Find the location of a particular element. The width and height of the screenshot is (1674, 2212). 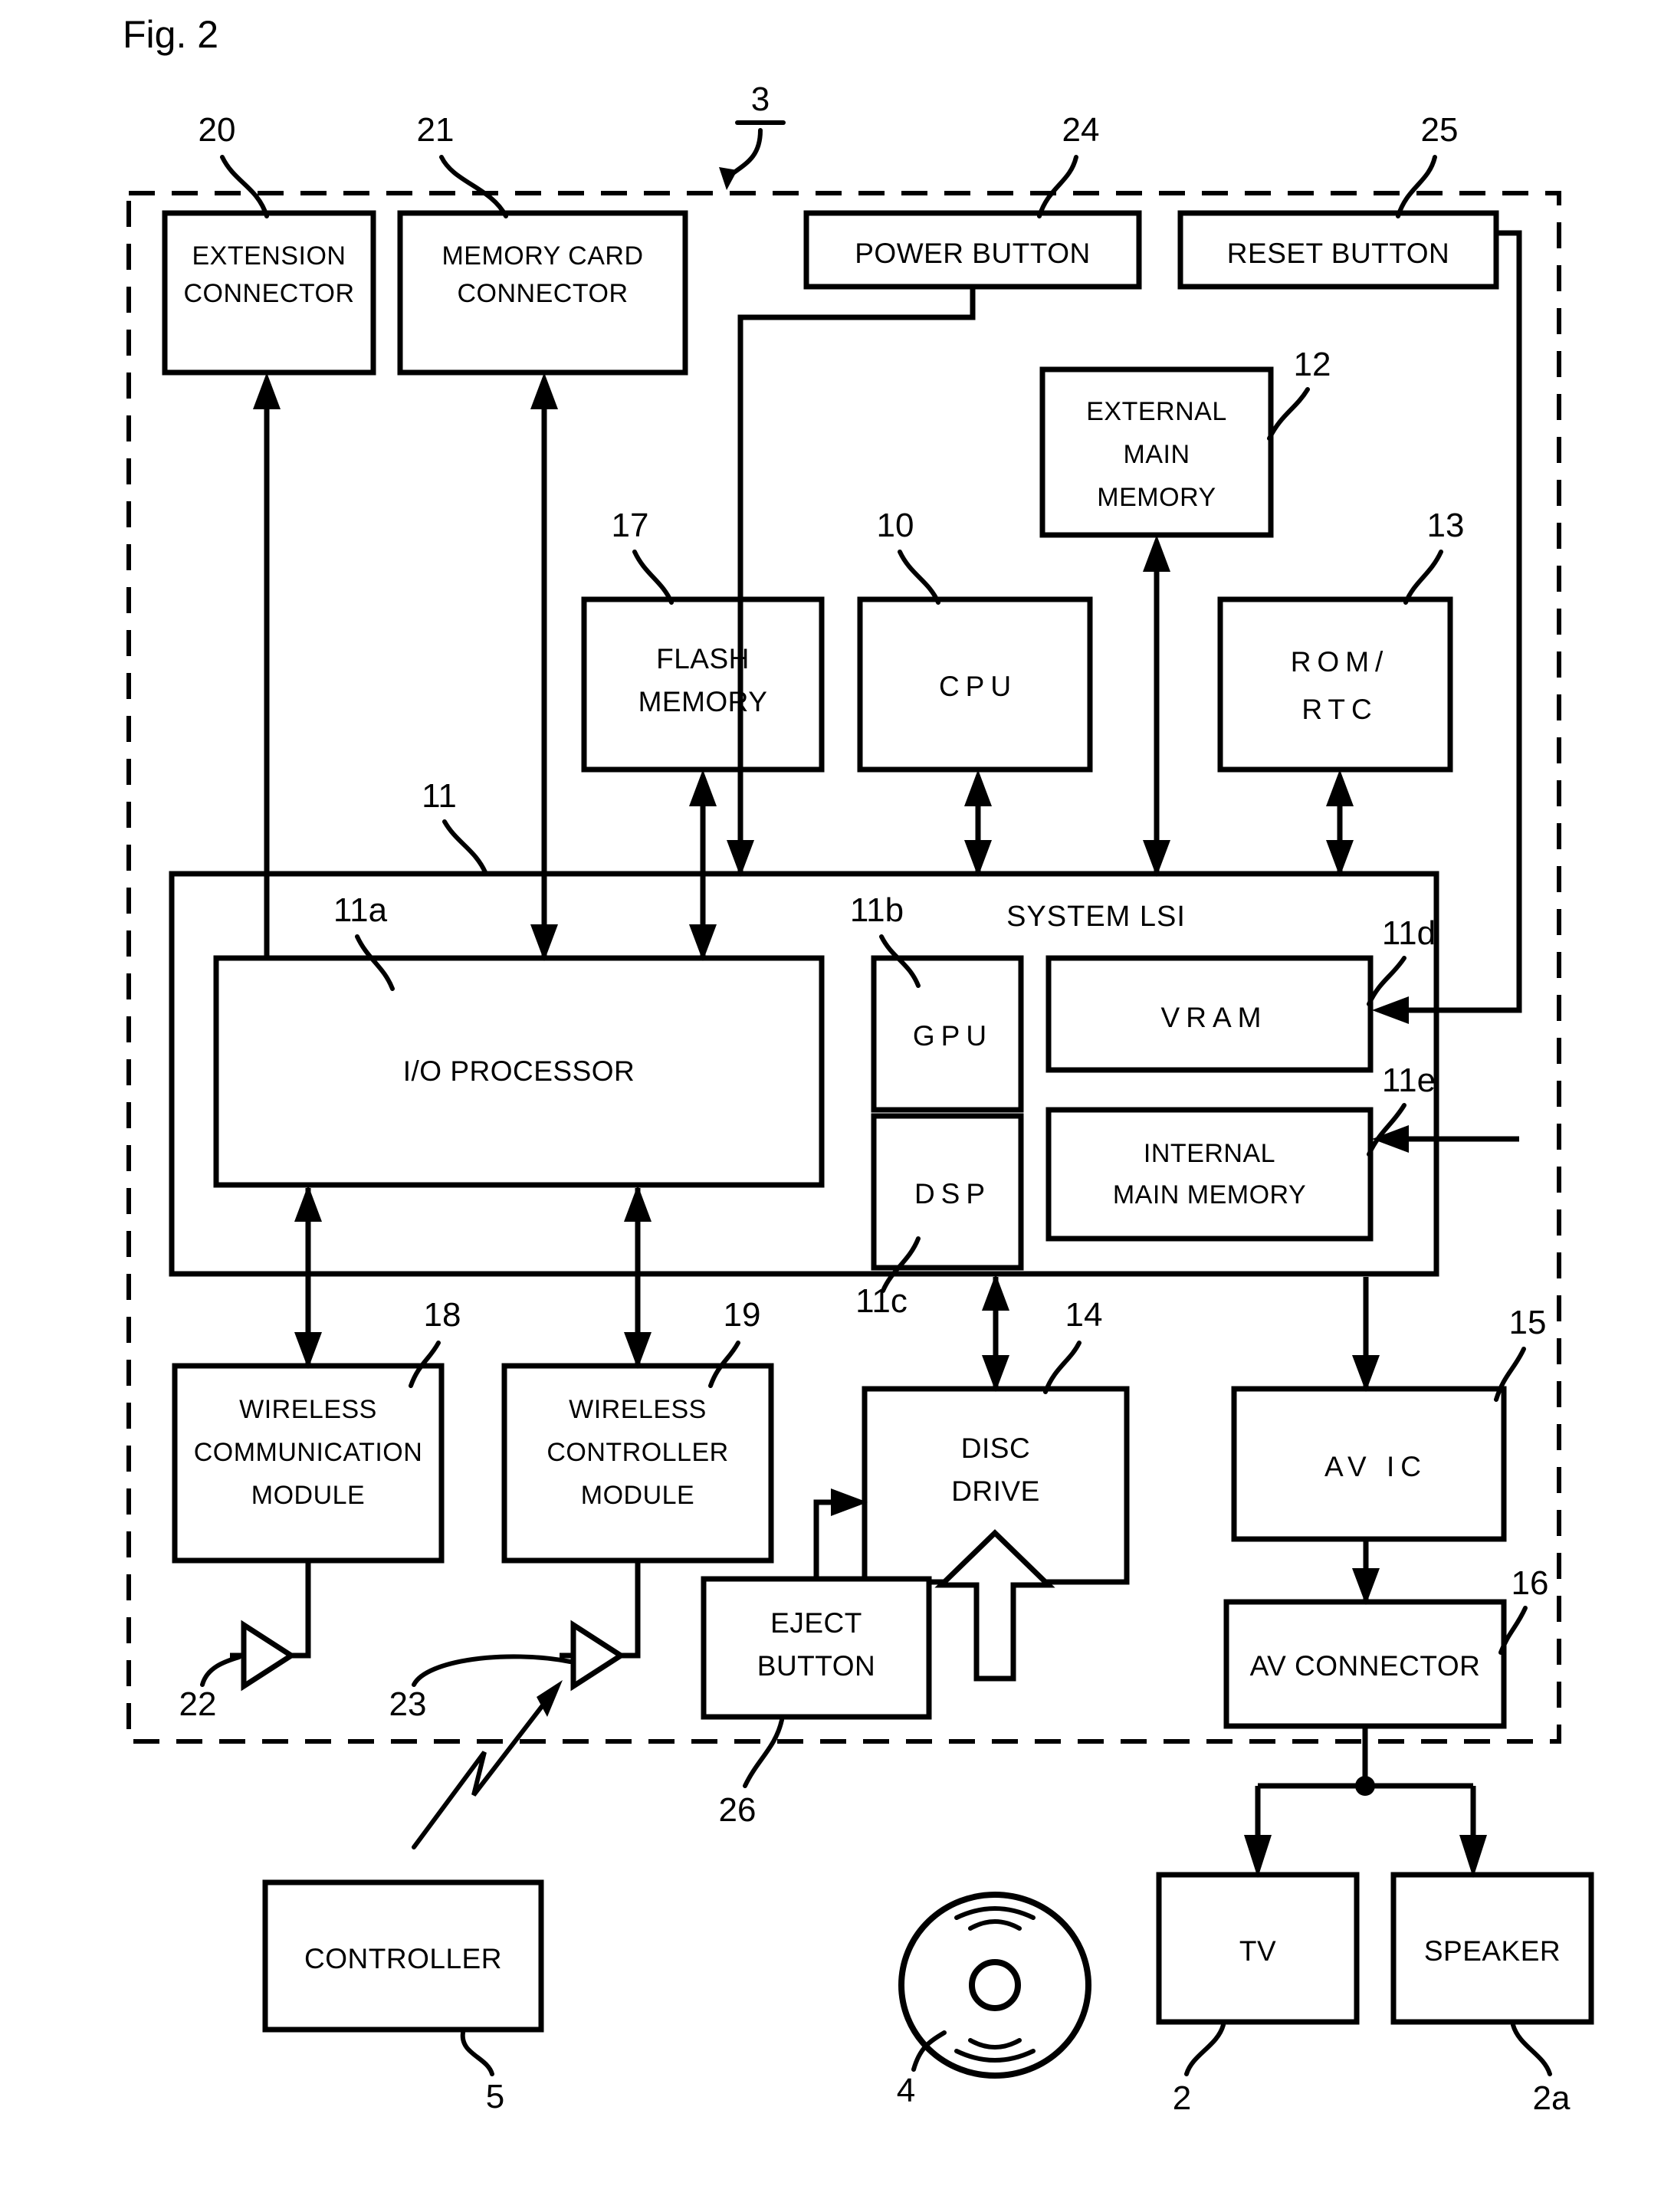

ref-17-leader is located at coordinates (653, 577).